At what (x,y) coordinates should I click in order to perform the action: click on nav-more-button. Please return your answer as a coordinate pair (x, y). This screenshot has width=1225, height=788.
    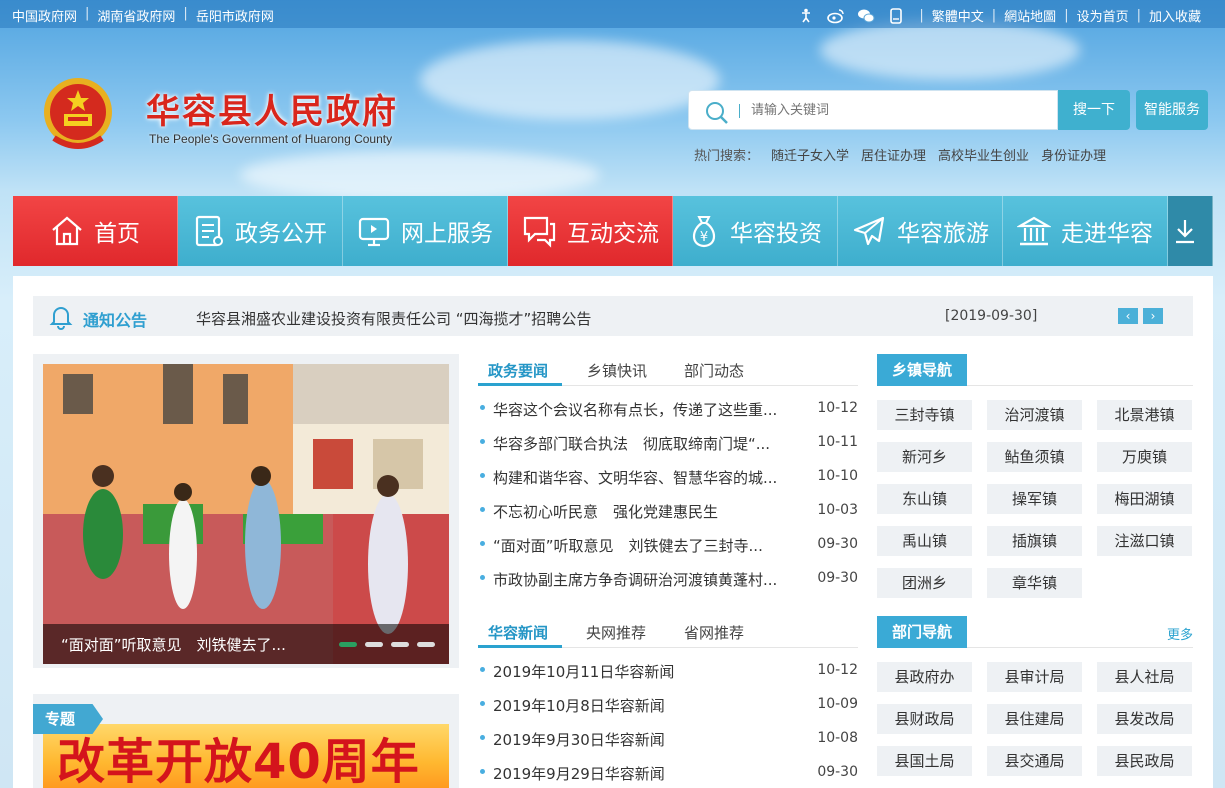
    Looking at the image, I should click on (1190, 231).